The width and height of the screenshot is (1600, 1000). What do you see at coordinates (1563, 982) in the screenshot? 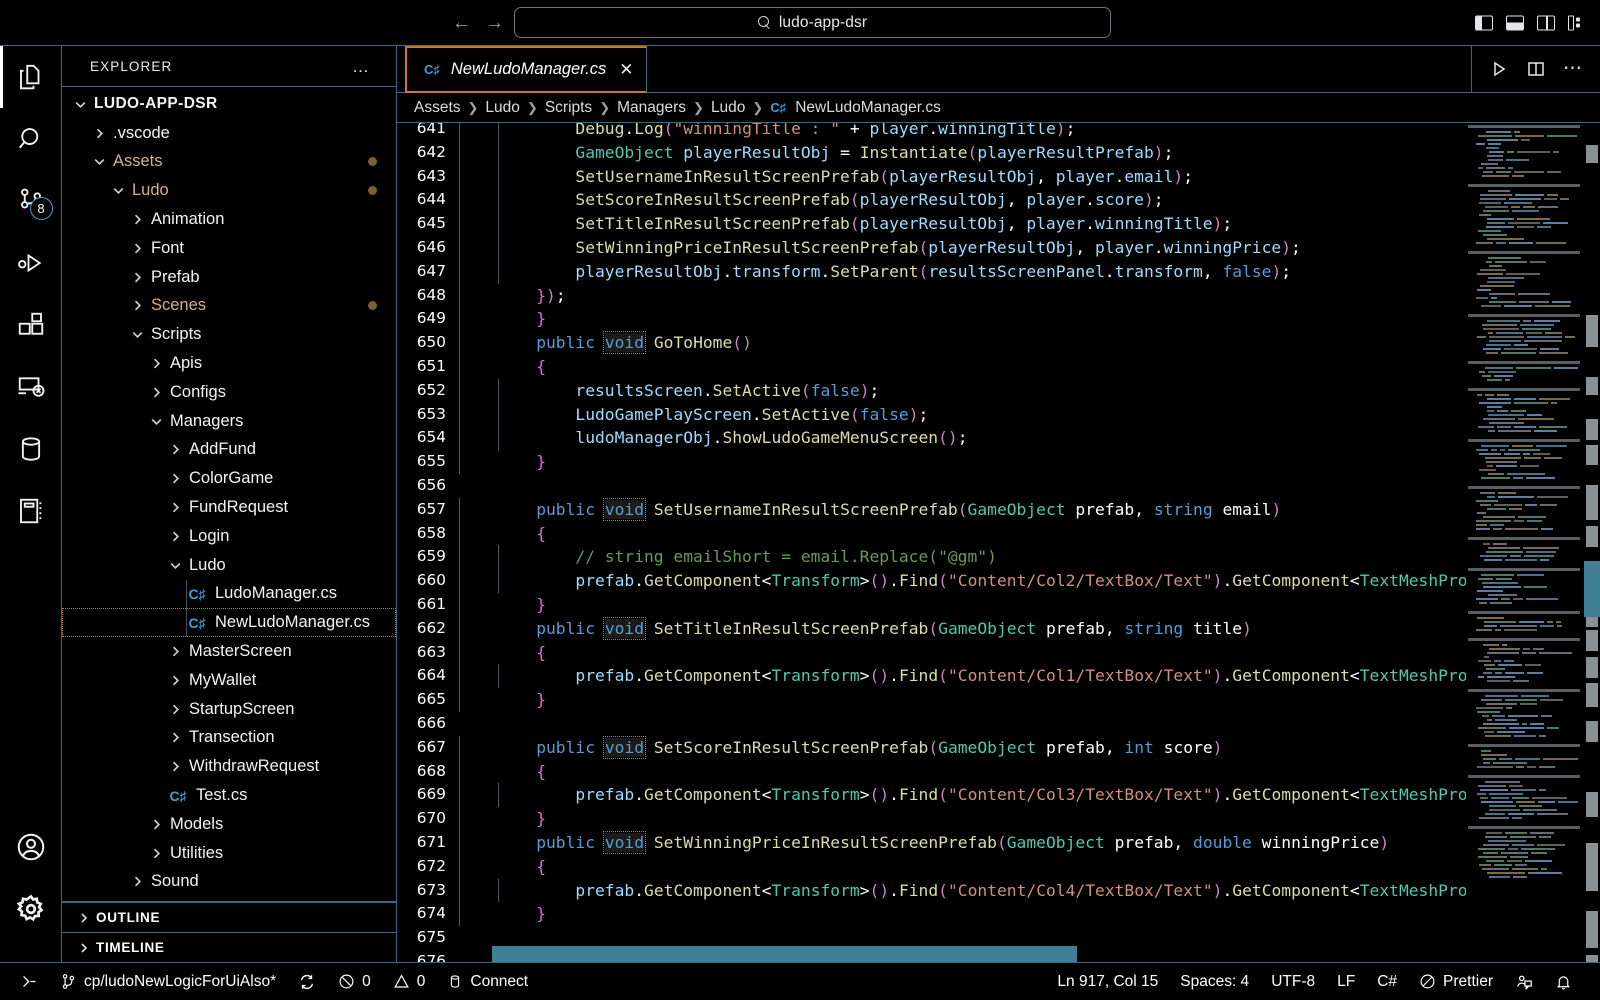
I see `status-notifications` at bounding box center [1563, 982].